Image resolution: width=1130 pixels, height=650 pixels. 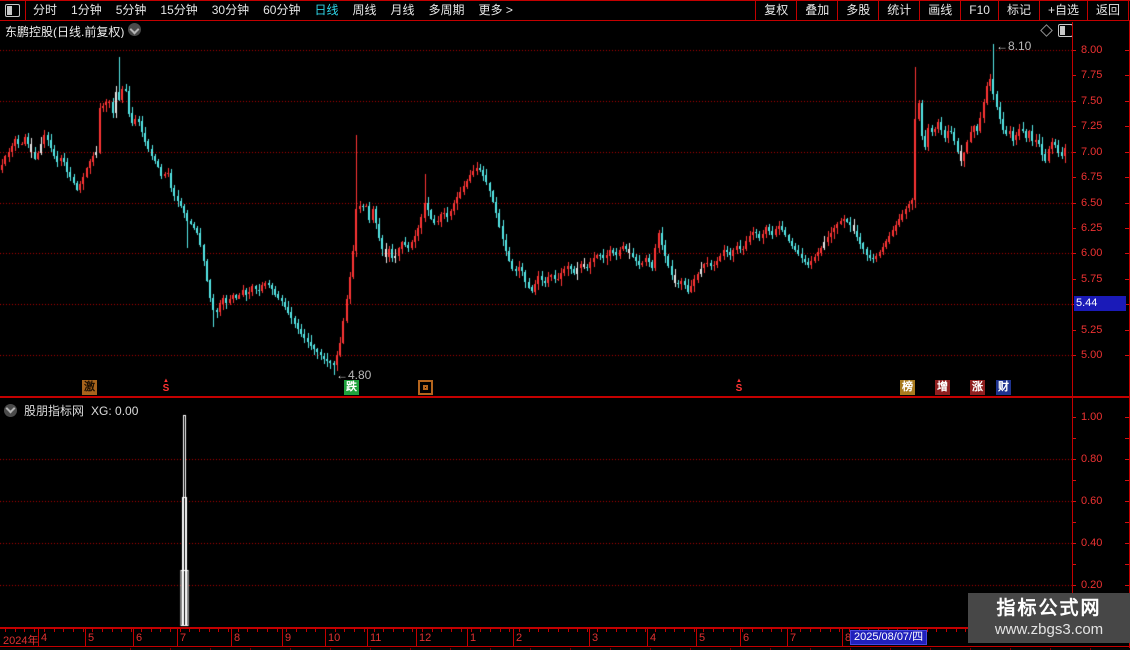 I want to click on month-label: 11, so click(x=376, y=638).